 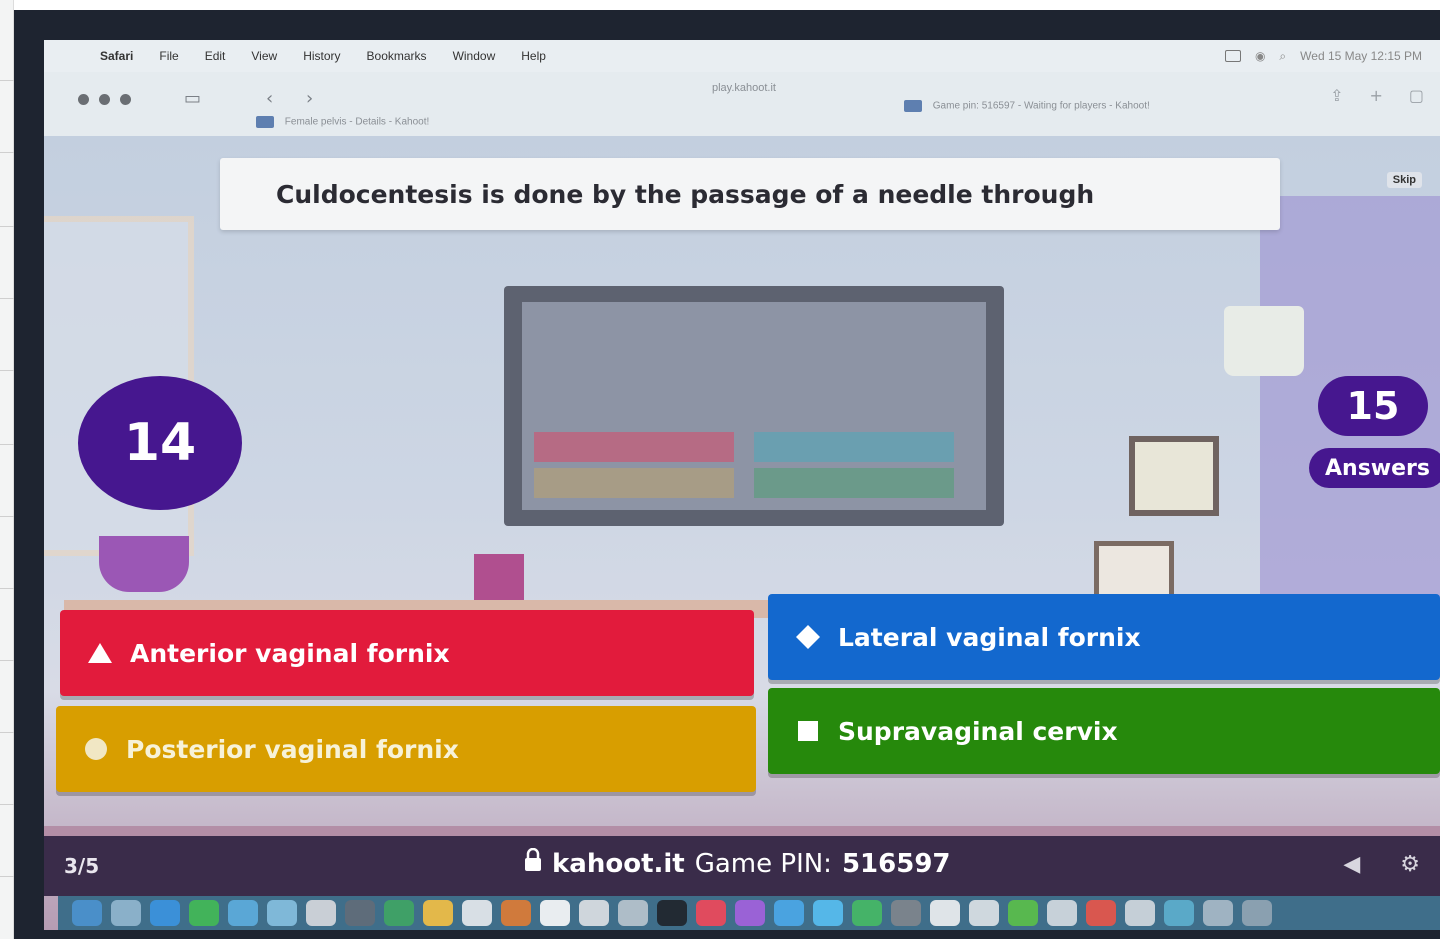 What do you see at coordinates (516, 913) in the screenshot?
I see `books-dock-icon` at bounding box center [516, 913].